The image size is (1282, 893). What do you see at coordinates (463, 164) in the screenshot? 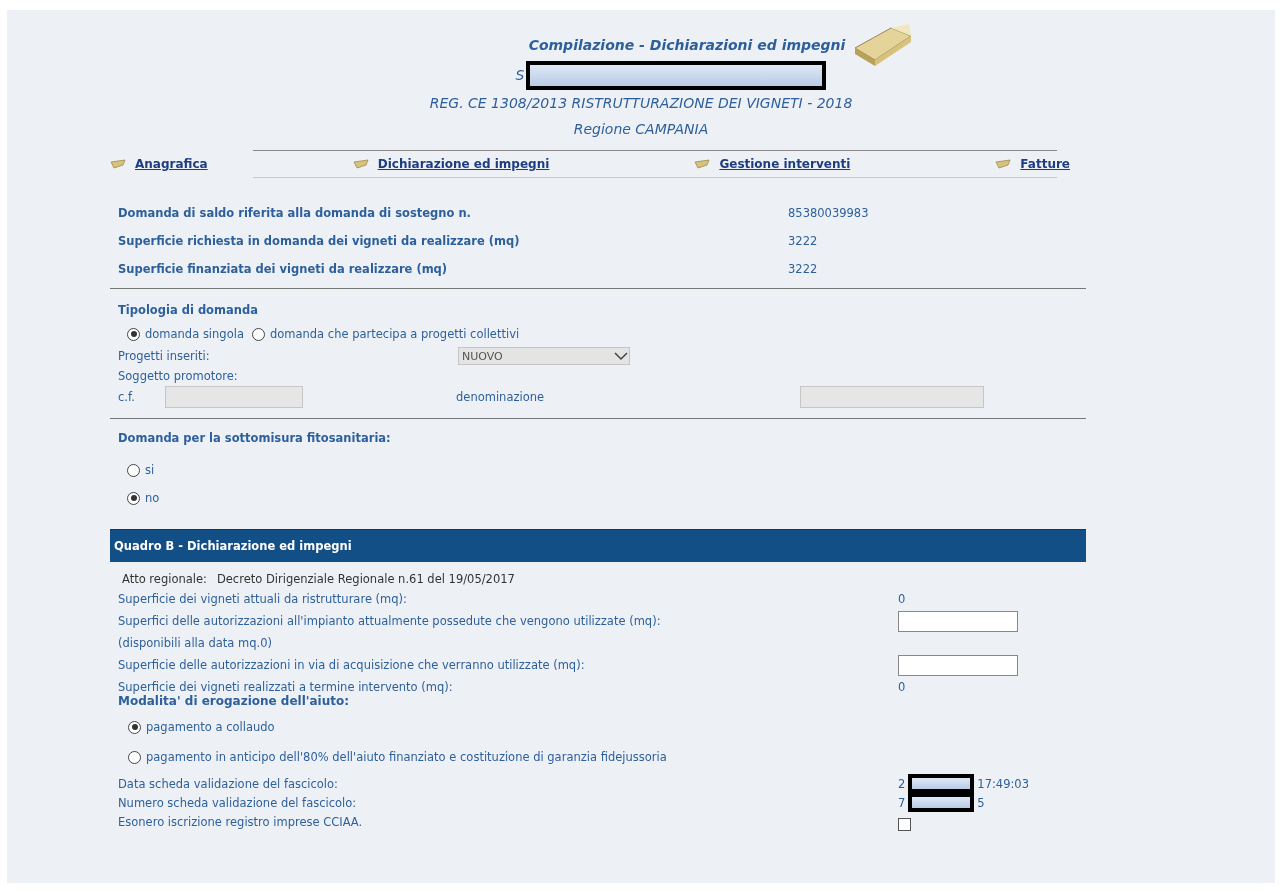
I see `nav-link: Dichiarazione ed impegni` at bounding box center [463, 164].